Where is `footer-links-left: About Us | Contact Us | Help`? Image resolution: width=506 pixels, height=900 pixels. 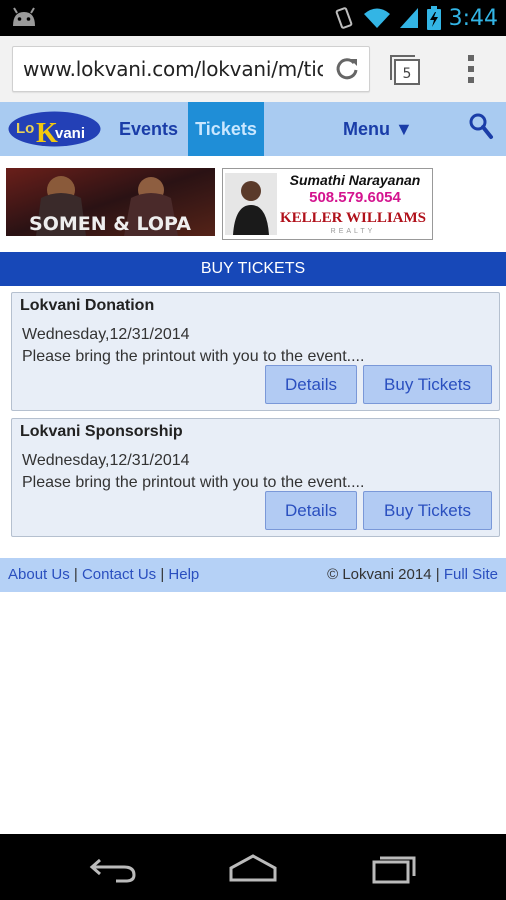
footer-links-left: About Us | Contact Us | Help is located at coordinates (103, 575).